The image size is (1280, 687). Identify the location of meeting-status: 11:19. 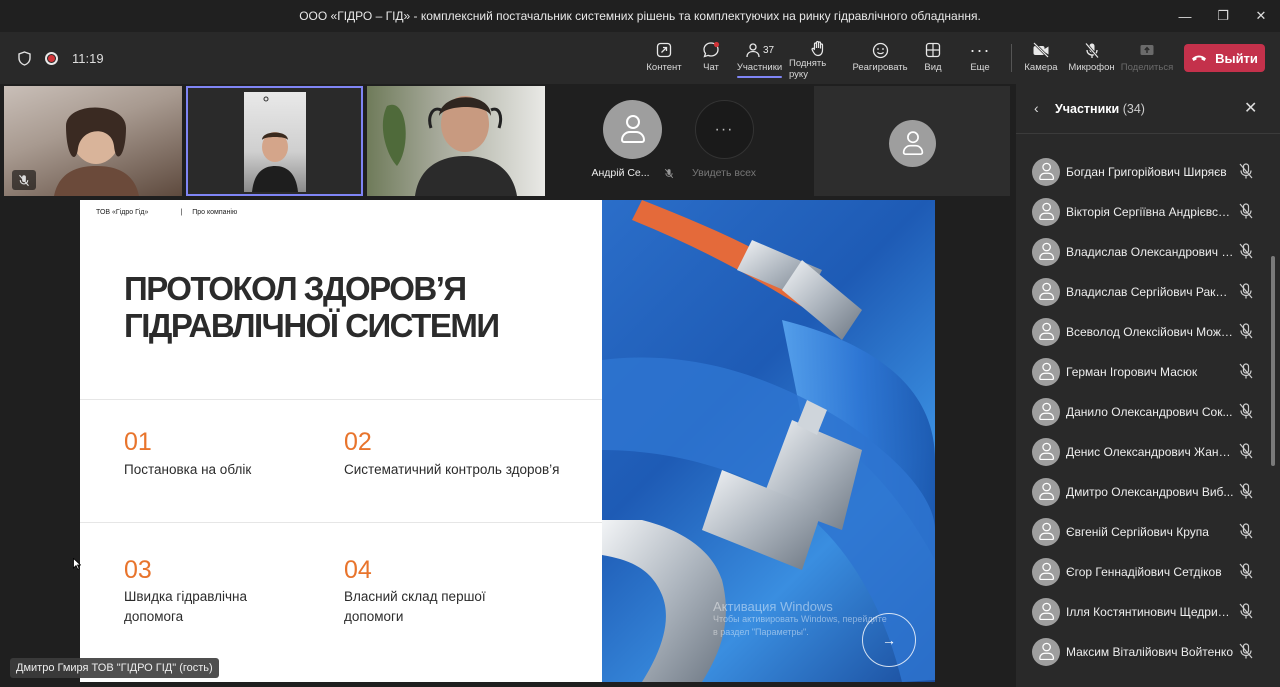
(61, 58).